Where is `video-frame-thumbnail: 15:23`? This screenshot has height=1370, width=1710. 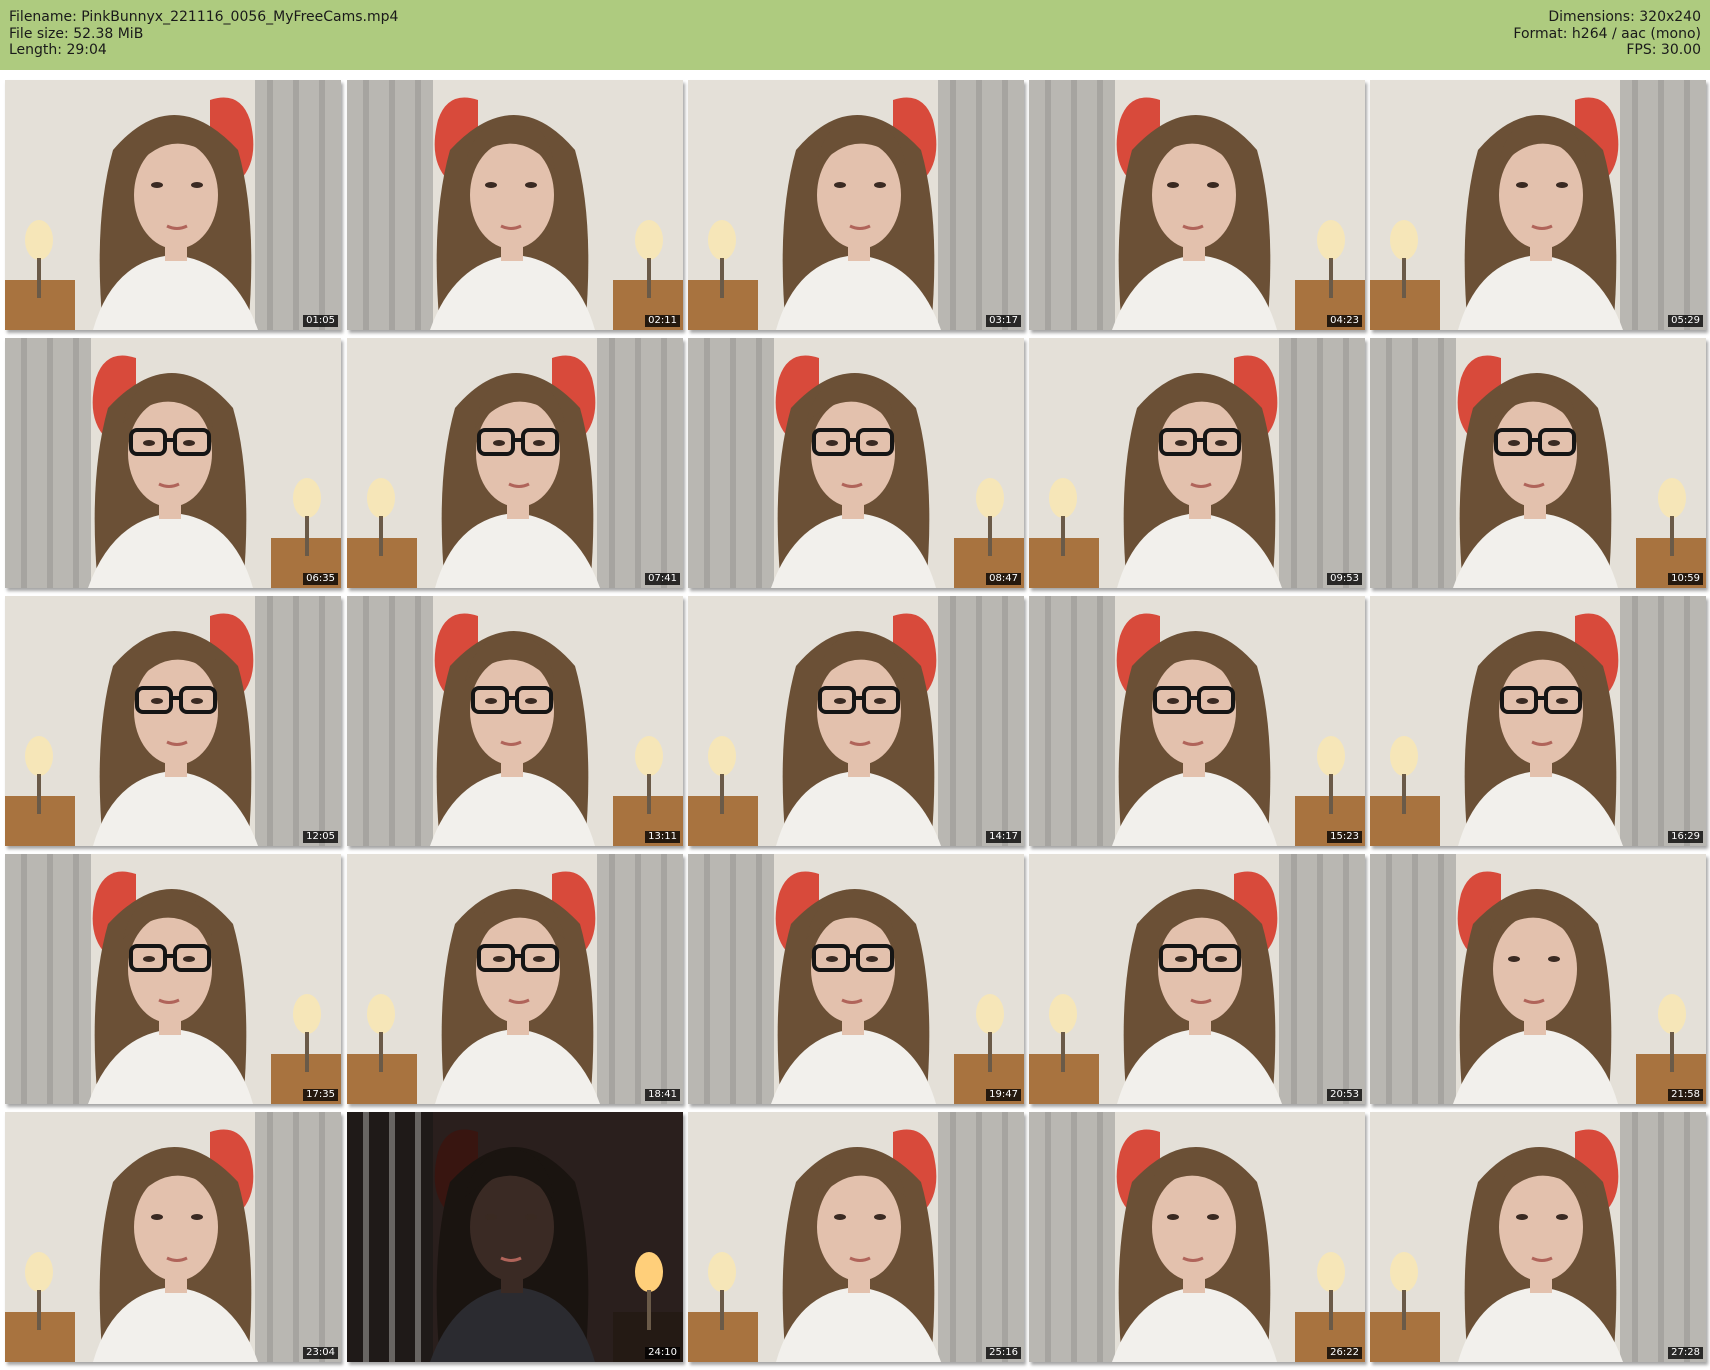 video-frame-thumbnail: 15:23 is located at coordinates (1197, 721).